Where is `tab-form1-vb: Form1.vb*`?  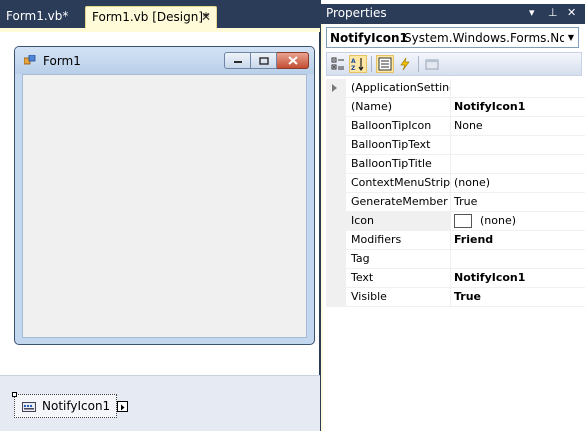
tab-form1-vb: Form1.vb* is located at coordinates (41, 17).